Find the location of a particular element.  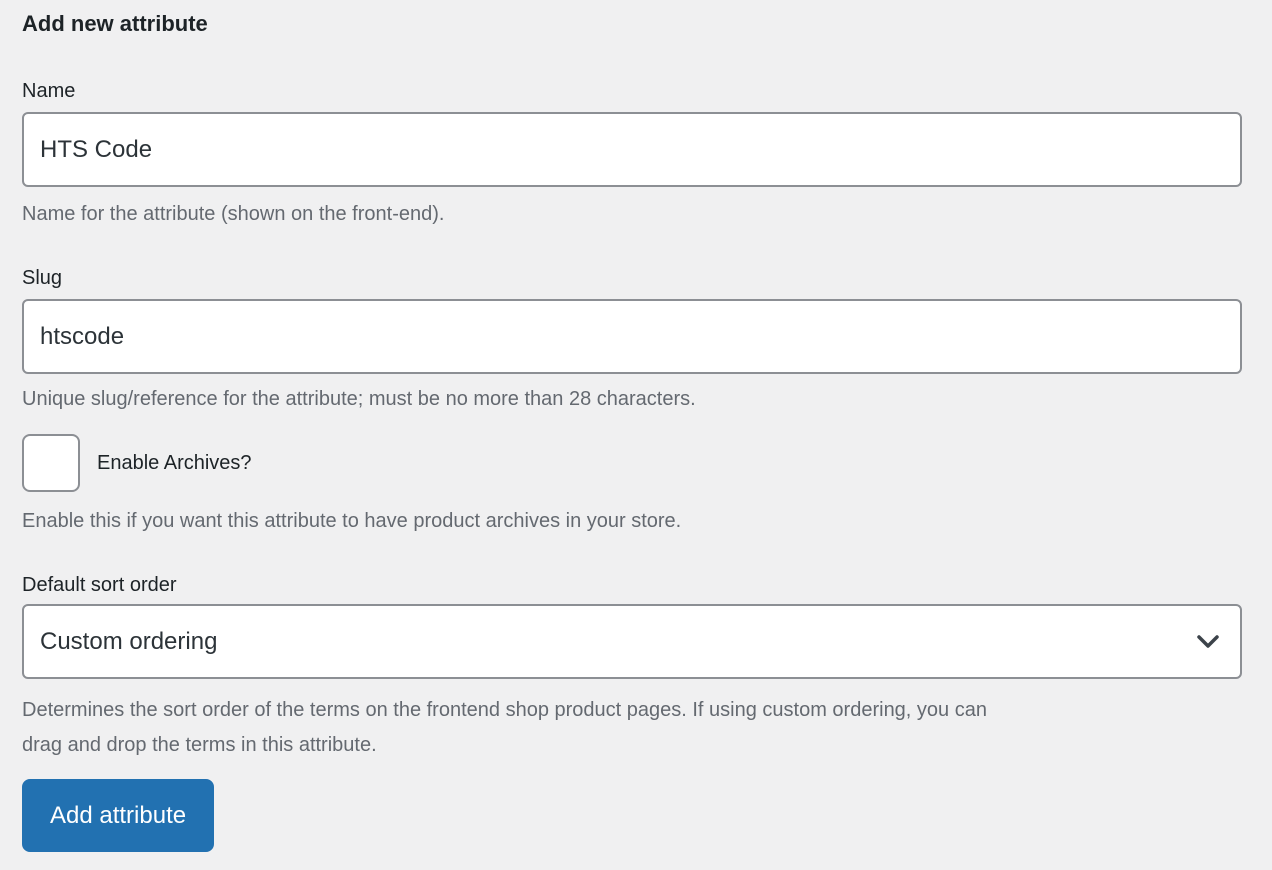

form-title: Add new attribute is located at coordinates (115, 23).